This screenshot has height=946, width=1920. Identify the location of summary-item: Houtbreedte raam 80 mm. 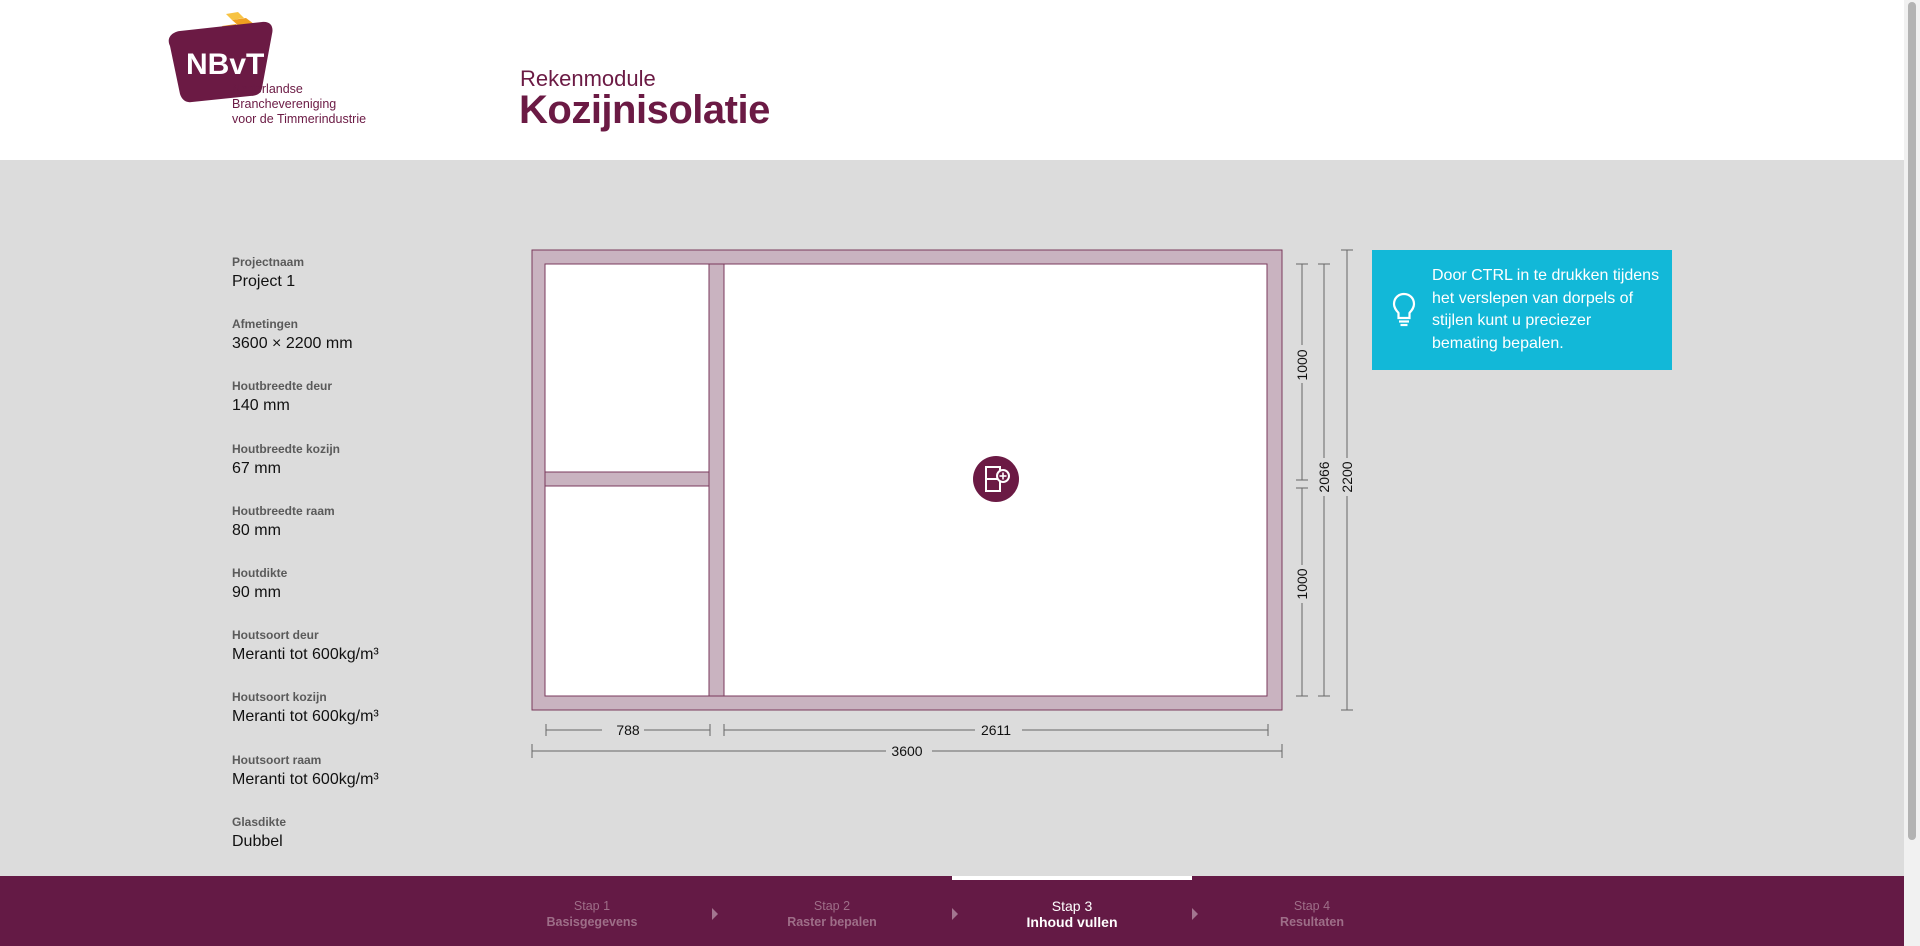
(352, 534).